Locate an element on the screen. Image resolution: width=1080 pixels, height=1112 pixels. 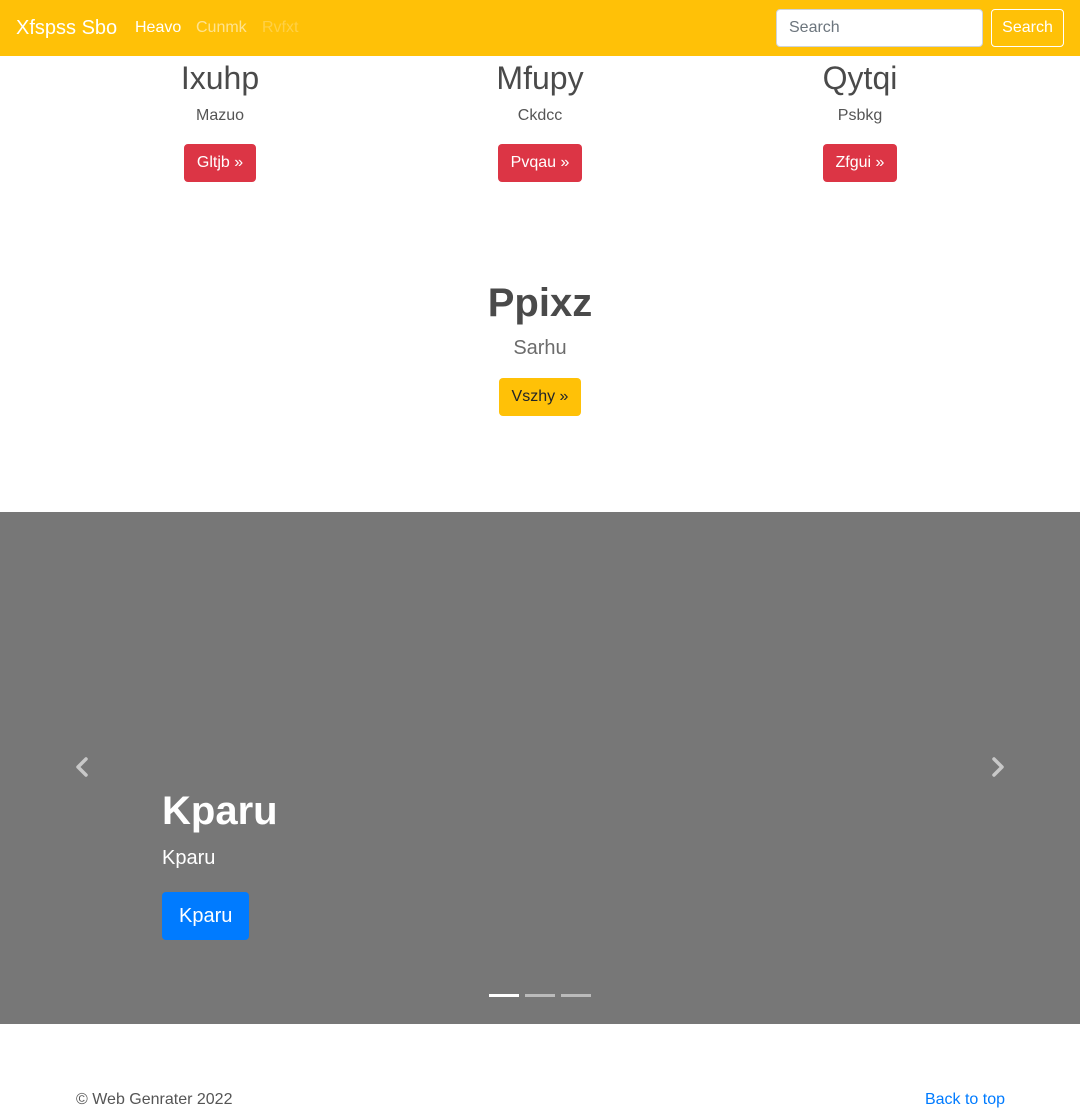
column-text: Mazuo is located at coordinates (220, 115).